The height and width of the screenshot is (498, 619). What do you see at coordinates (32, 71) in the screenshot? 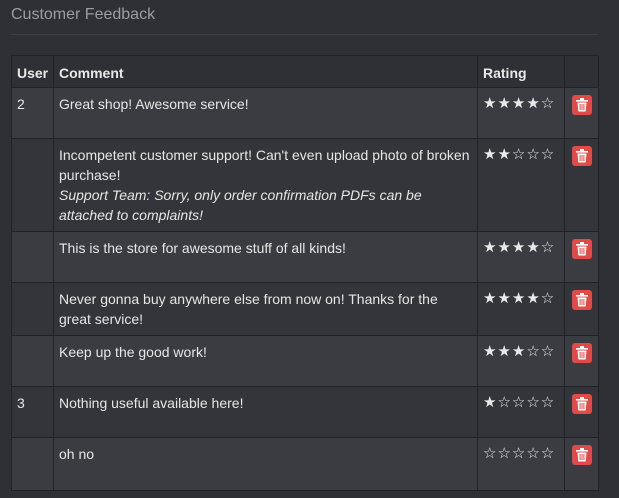
I see `column-header-user: User` at bounding box center [32, 71].